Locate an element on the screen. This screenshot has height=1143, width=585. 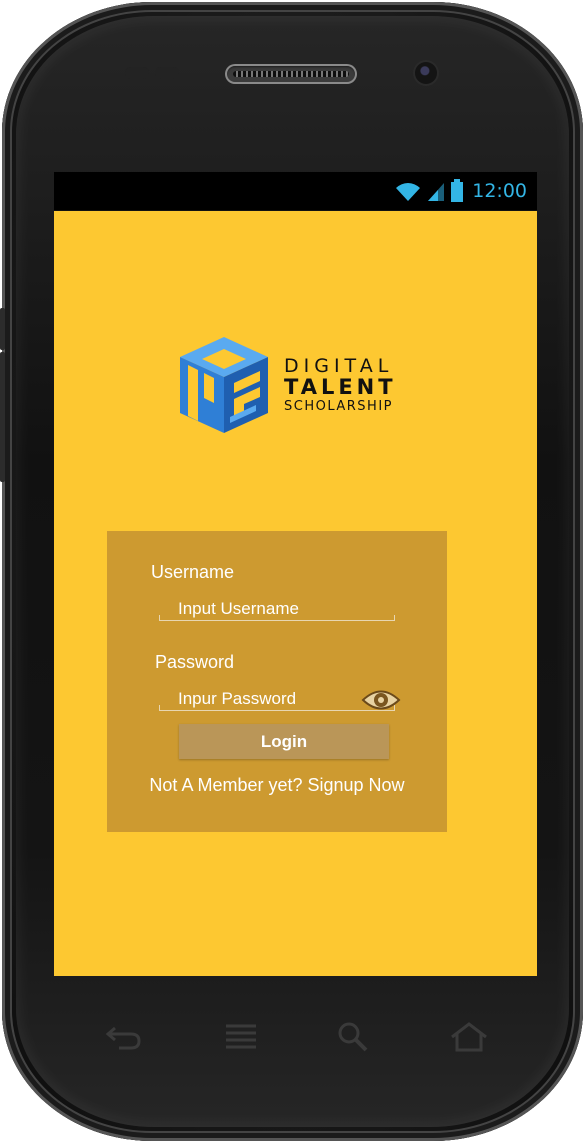
signal-icon is located at coordinates (436, 192).